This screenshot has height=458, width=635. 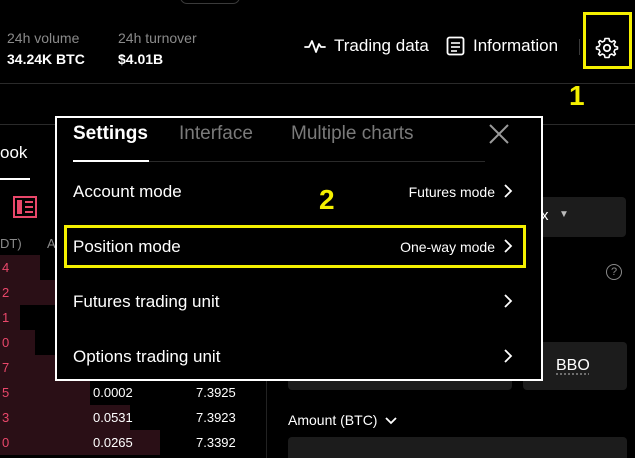 What do you see at coordinates (293, 302) in the screenshot?
I see `setting-row-futures-trading-unit: Futures trading unit` at bounding box center [293, 302].